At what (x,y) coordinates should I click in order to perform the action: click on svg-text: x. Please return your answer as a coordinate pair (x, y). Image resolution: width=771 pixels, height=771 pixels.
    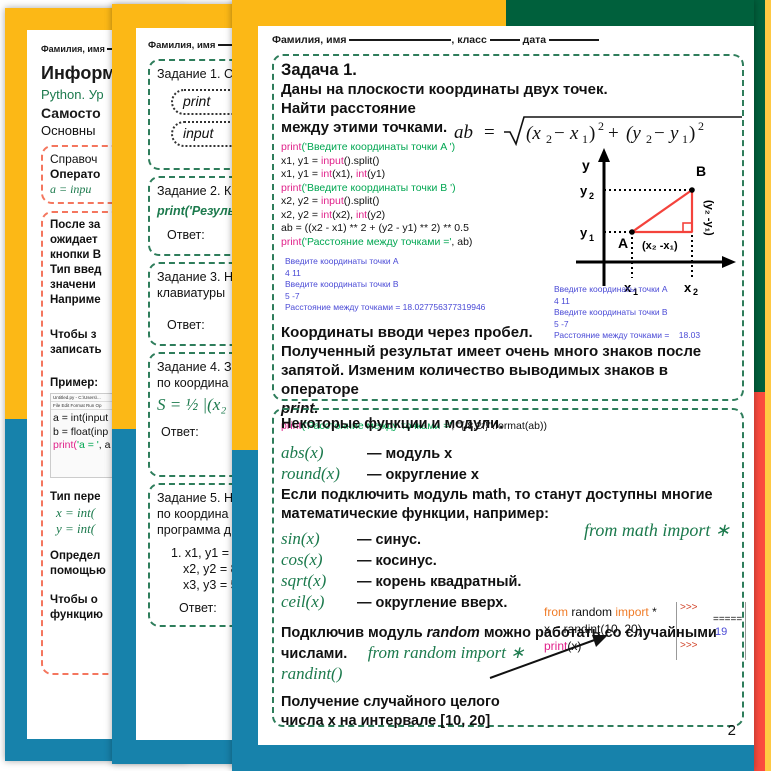
    Looking at the image, I should click on (574, 133).